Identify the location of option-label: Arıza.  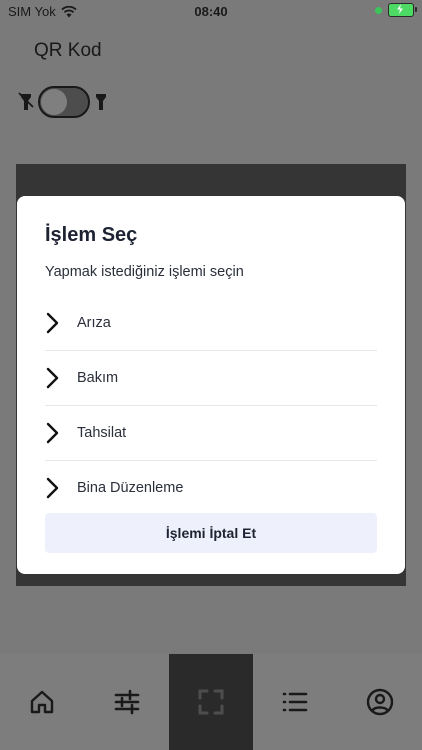
(94, 323).